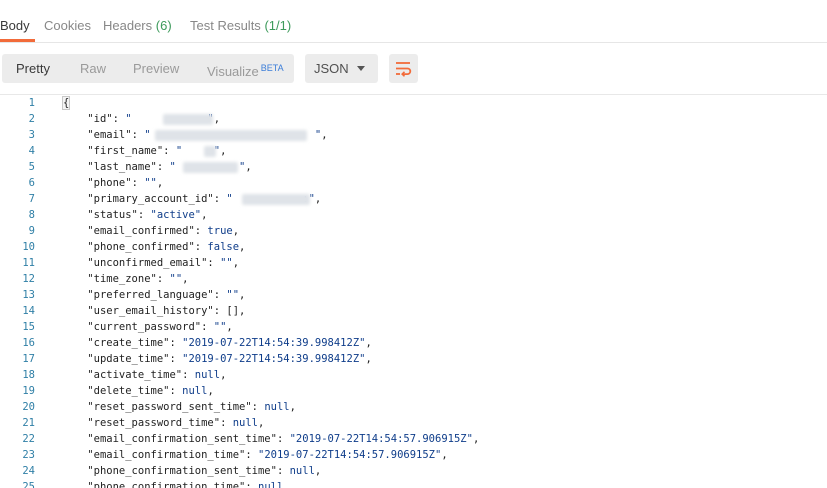 The height and width of the screenshot is (488, 827). What do you see at coordinates (31, 183) in the screenshot?
I see `line-number: 6` at bounding box center [31, 183].